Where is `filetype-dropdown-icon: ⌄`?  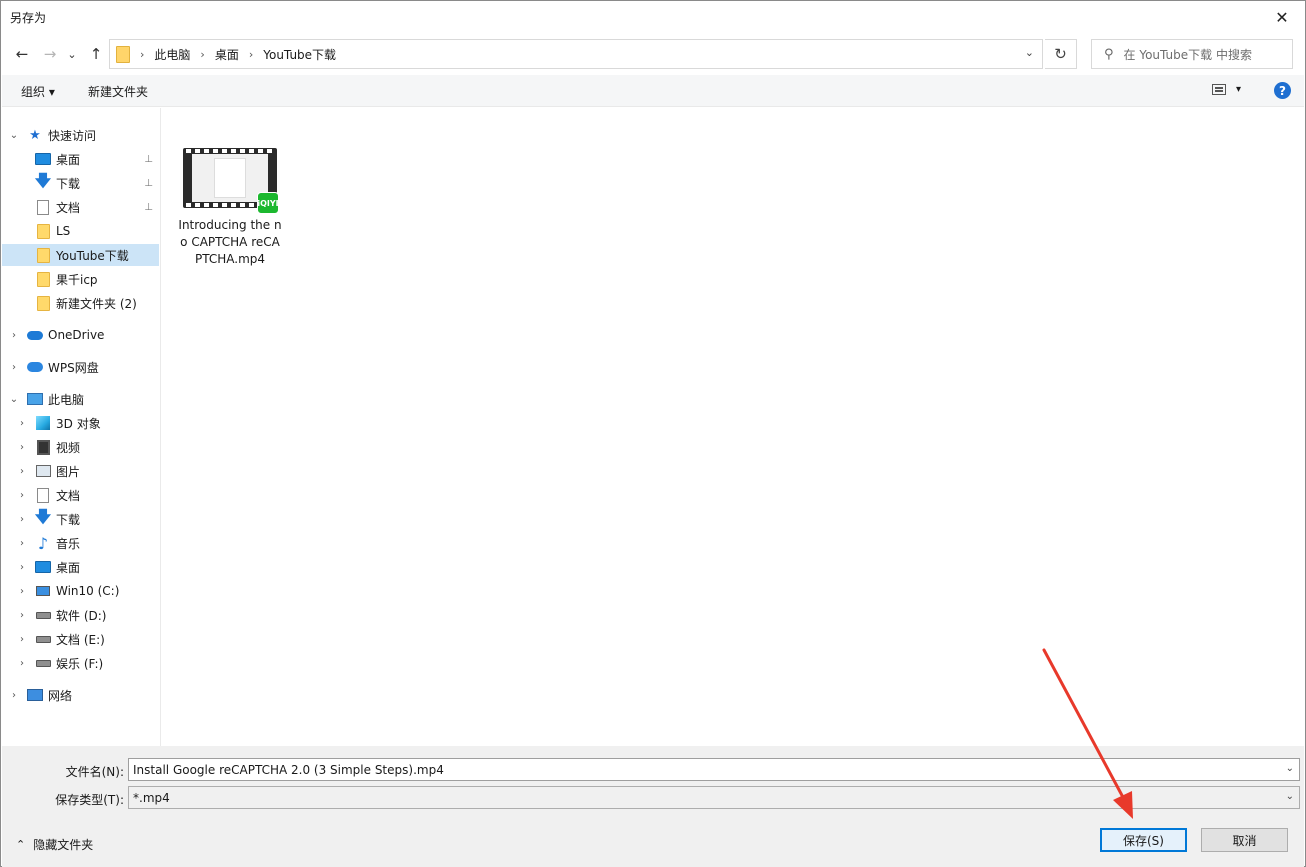 filetype-dropdown-icon: ⌄ is located at coordinates (1290, 796).